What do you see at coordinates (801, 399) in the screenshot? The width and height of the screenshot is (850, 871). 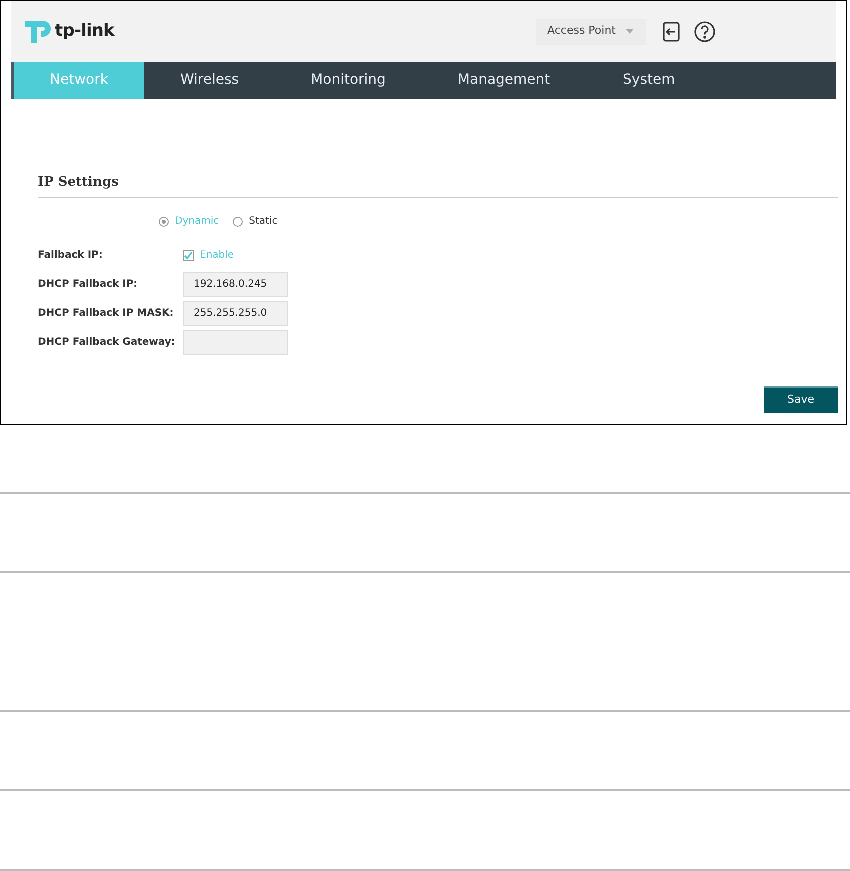 I see `save-button: Save` at bounding box center [801, 399].